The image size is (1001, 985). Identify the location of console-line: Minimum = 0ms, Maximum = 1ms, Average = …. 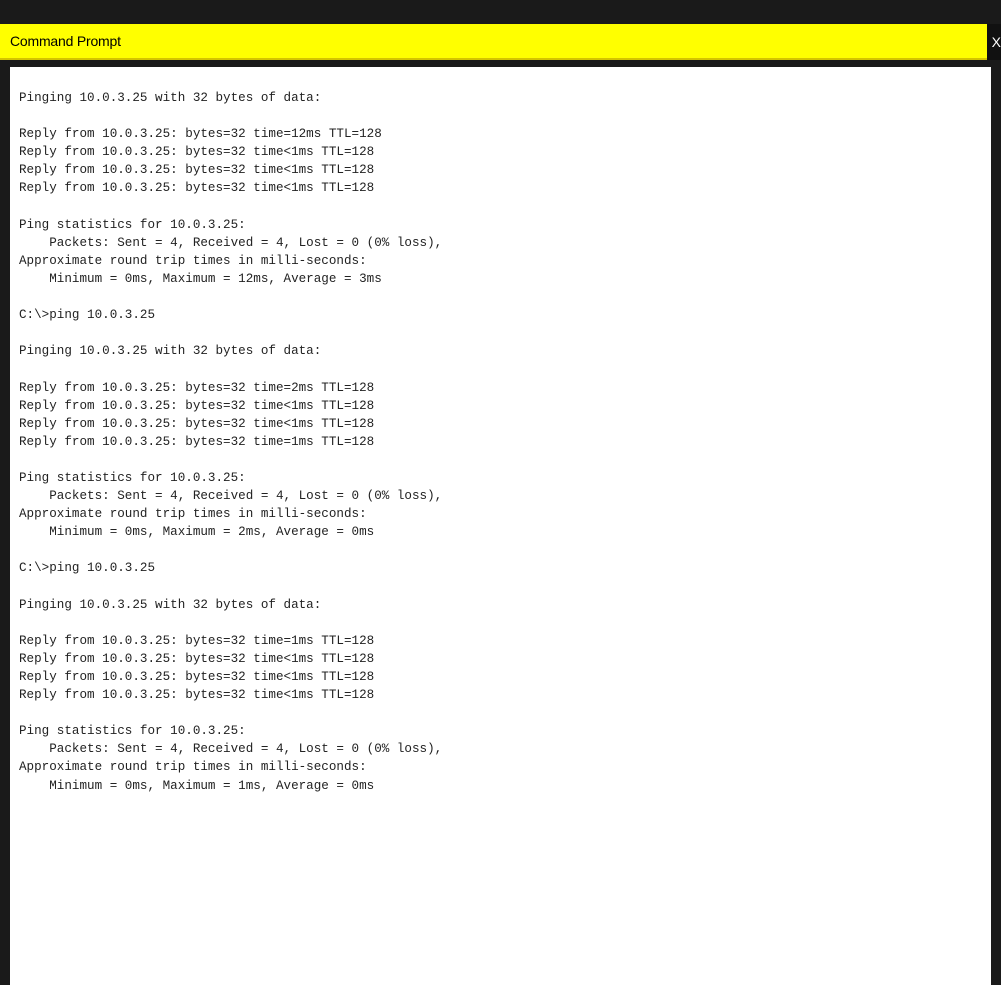
(197, 785).